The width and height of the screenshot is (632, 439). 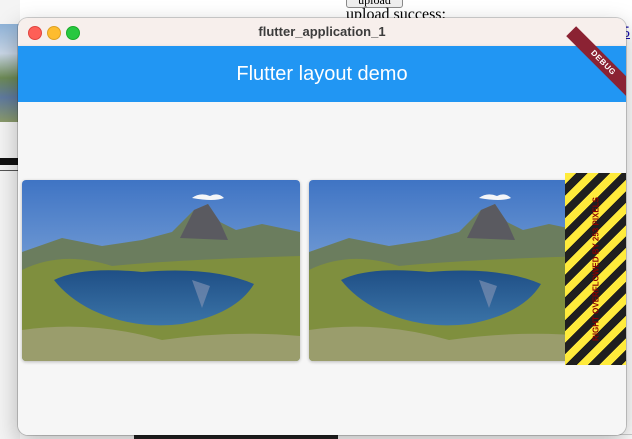 I want to click on window-title: flutter_application_1, so click(x=322, y=31).